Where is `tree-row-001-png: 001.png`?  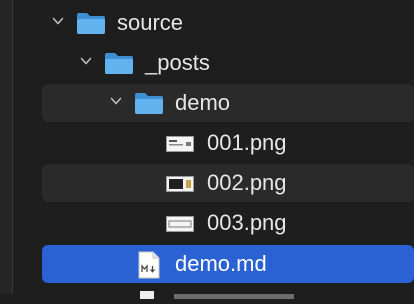 tree-row-001-png: 001.png is located at coordinates (228, 143).